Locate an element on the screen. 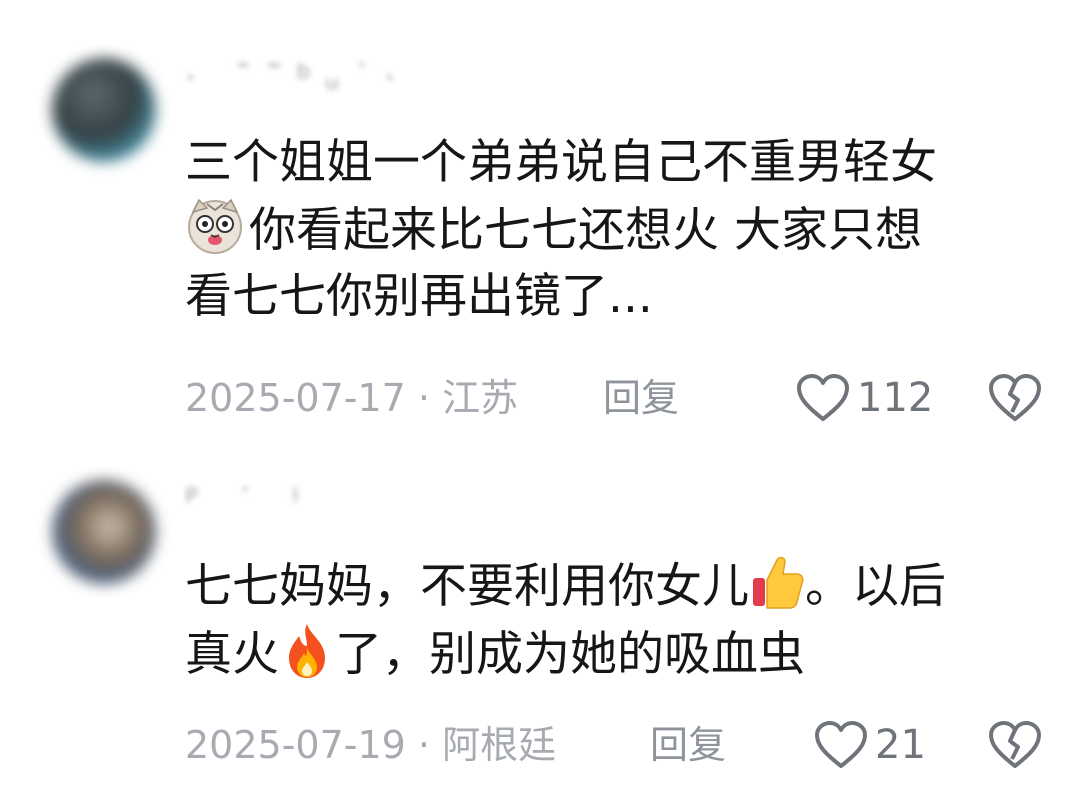 This screenshot has height=795, width=1080. comment-location: 阿根廷 is located at coordinates (499, 745).